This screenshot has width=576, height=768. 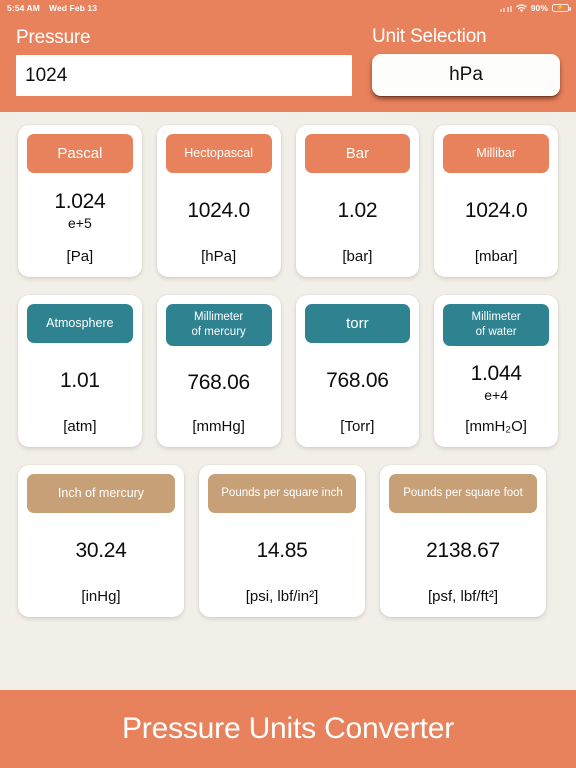 I want to click on unit-card-value: 30.24, so click(x=101, y=550).